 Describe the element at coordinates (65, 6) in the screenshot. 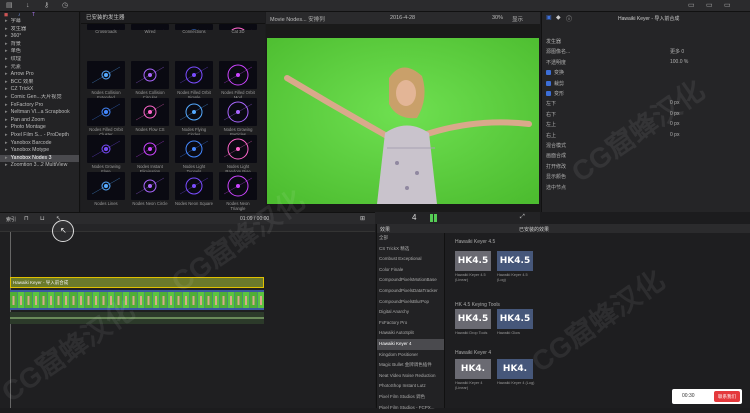

I see `clock-icon: ◷` at that location.